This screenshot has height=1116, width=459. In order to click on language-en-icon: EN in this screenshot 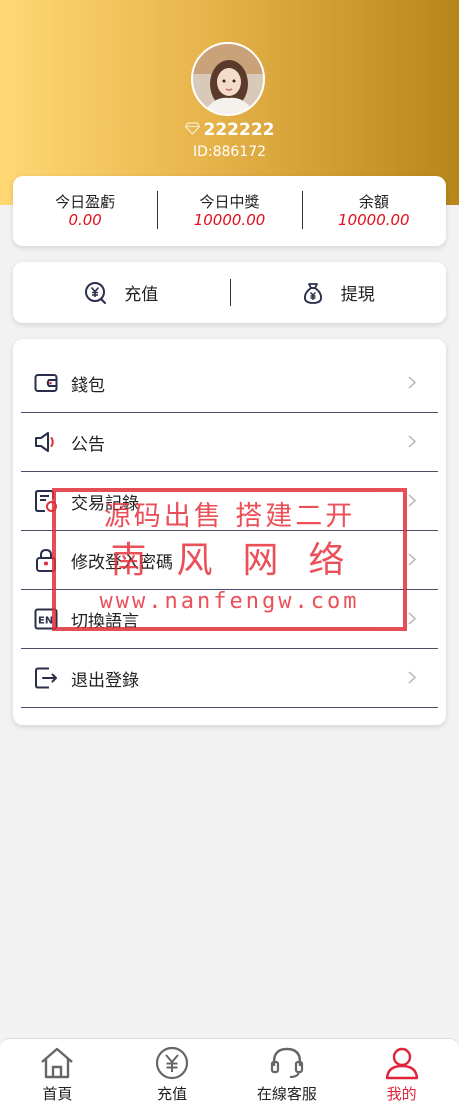, I will do `click(46, 619)`.